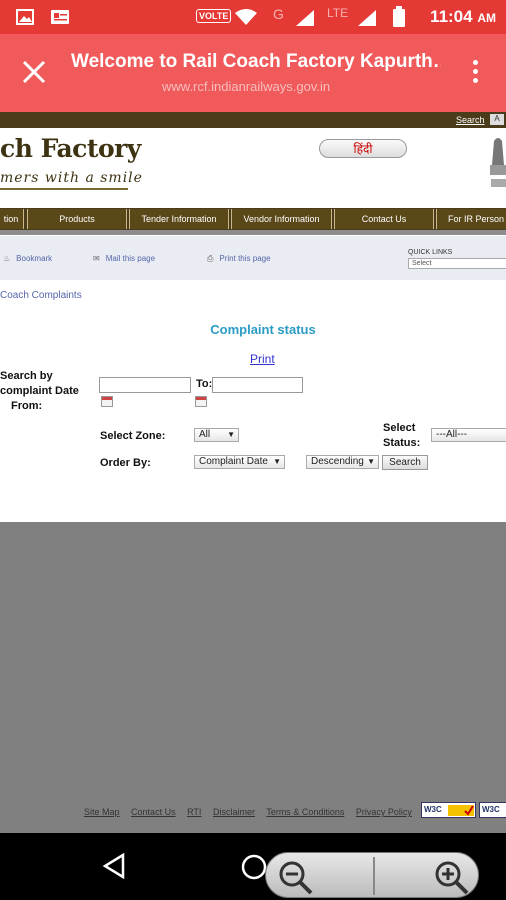  What do you see at coordinates (60, 17) in the screenshot?
I see `message-notification-icon` at bounding box center [60, 17].